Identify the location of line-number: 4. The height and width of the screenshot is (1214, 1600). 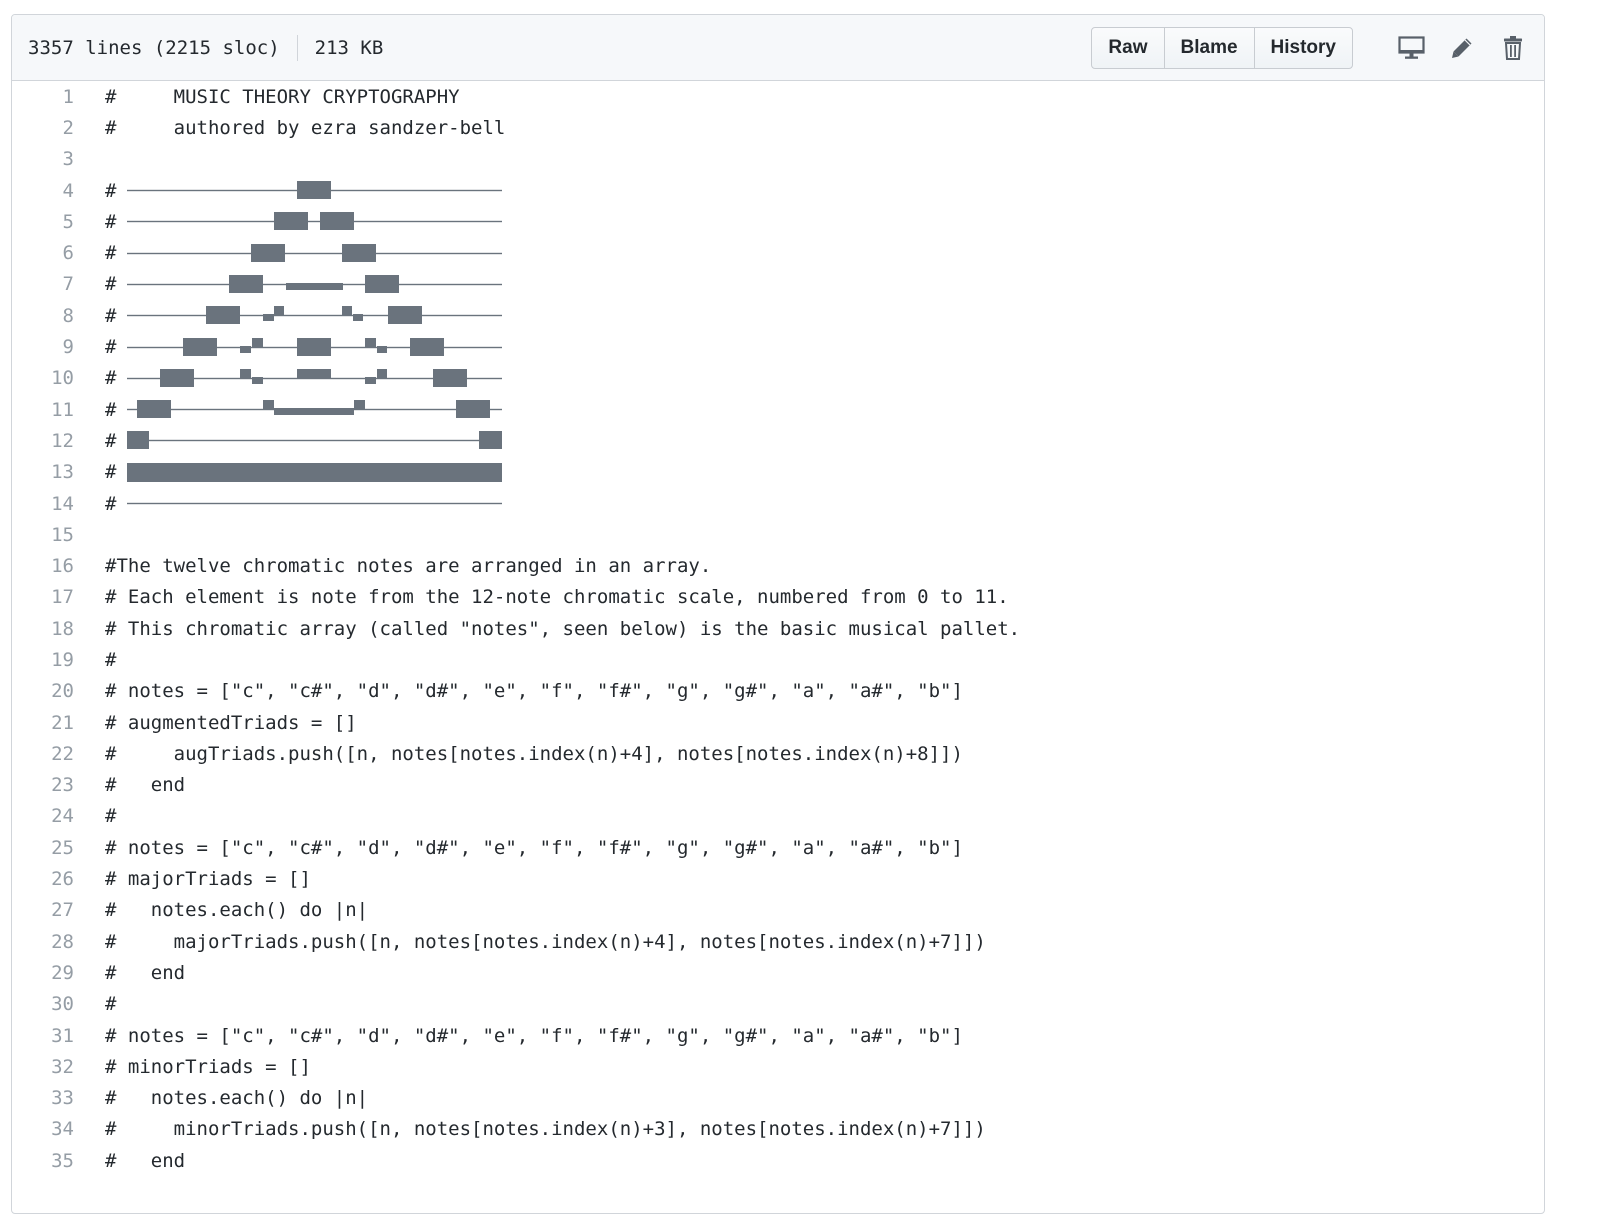
(43, 191).